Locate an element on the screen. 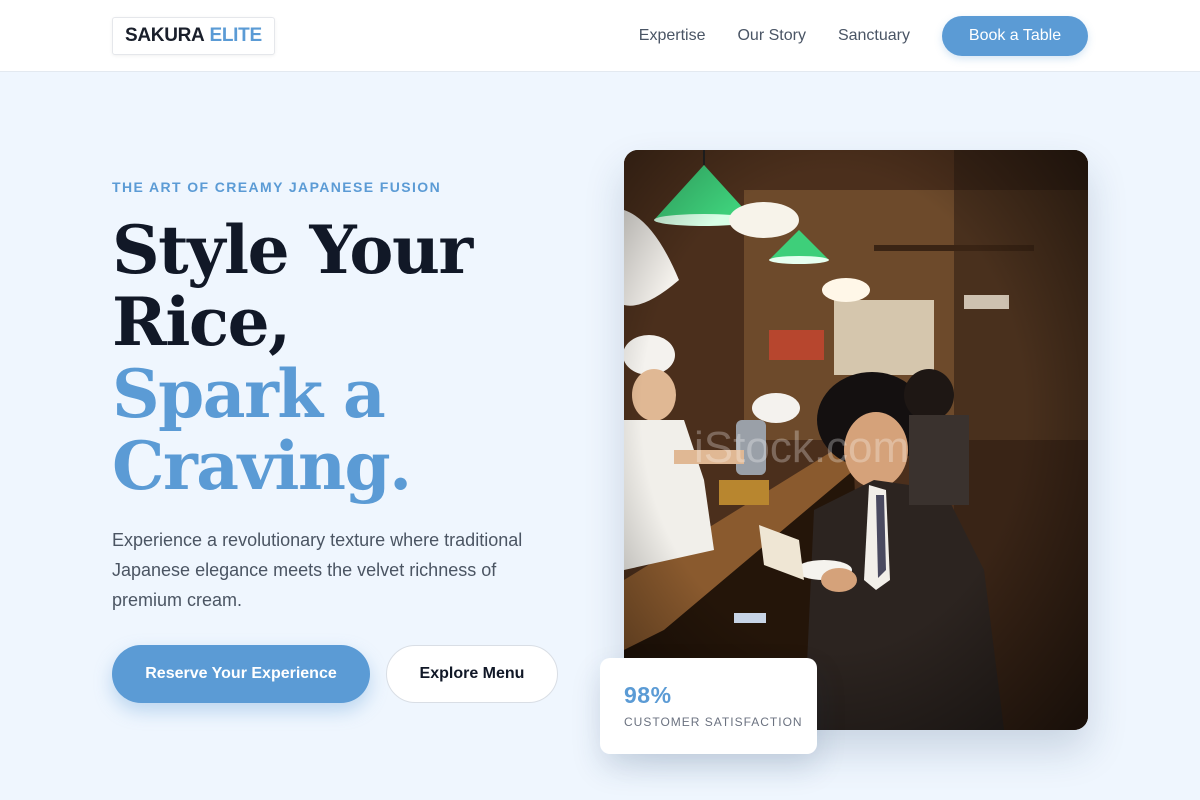  nav-link-our-story: Our Story is located at coordinates (771, 36).